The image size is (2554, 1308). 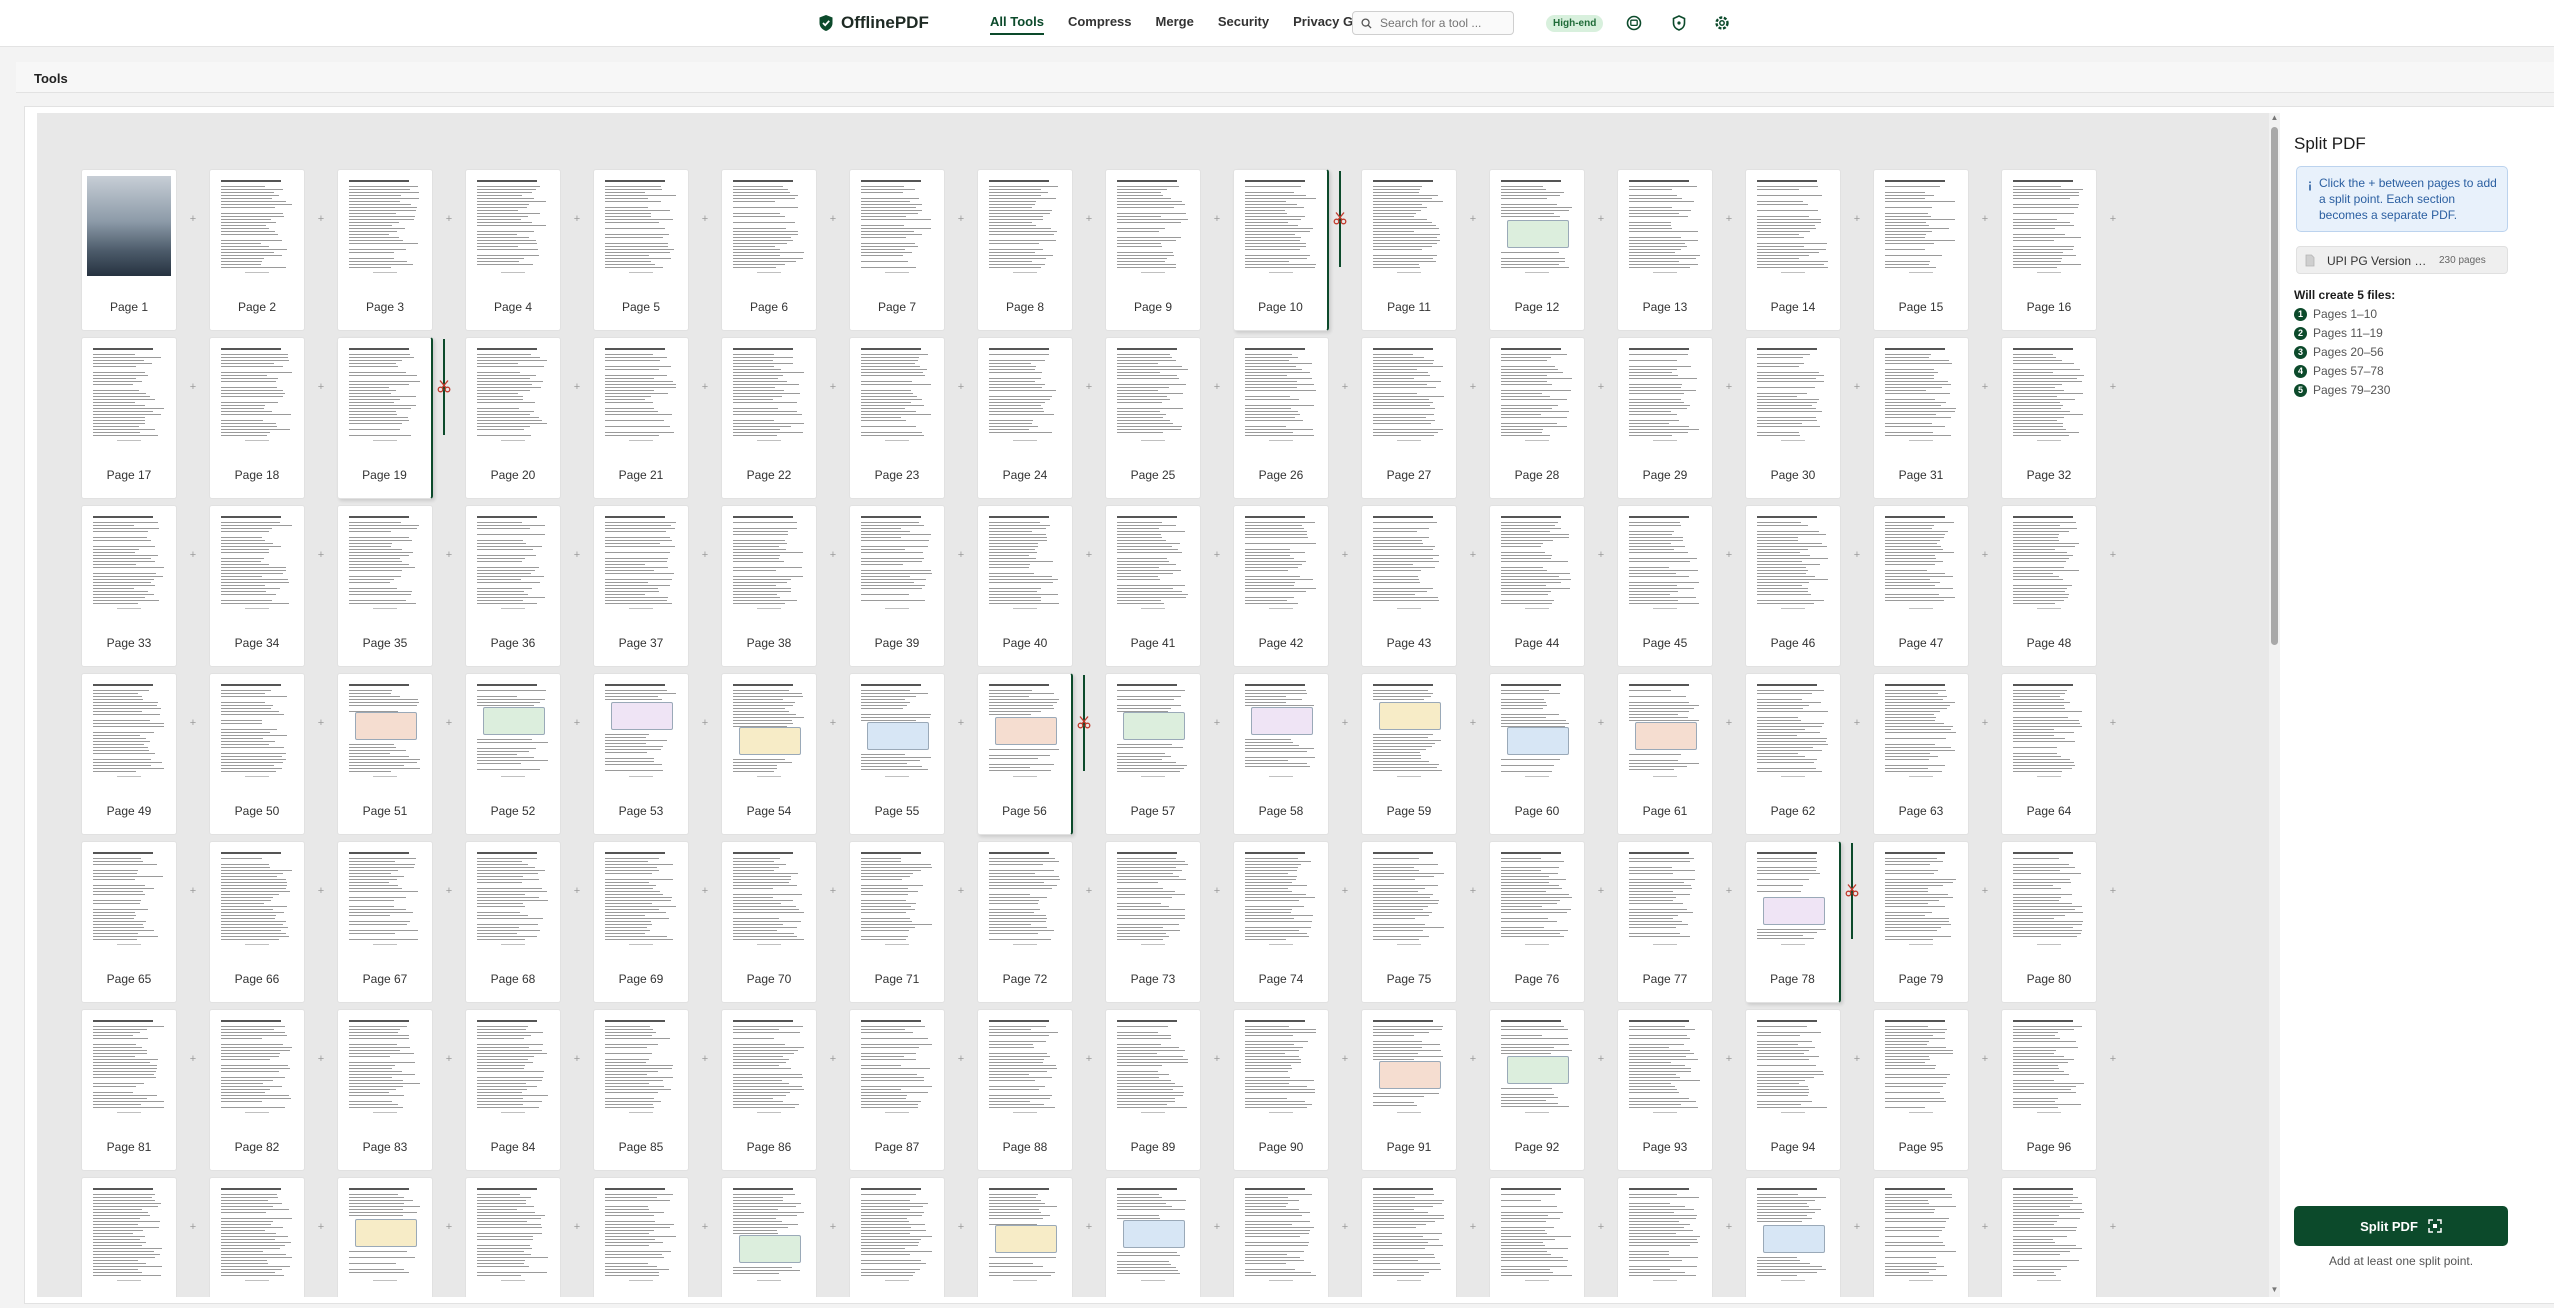 What do you see at coordinates (1793, 586) in the screenshot?
I see `page-thumbnail: Page 46` at bounding box center [1793, 586].